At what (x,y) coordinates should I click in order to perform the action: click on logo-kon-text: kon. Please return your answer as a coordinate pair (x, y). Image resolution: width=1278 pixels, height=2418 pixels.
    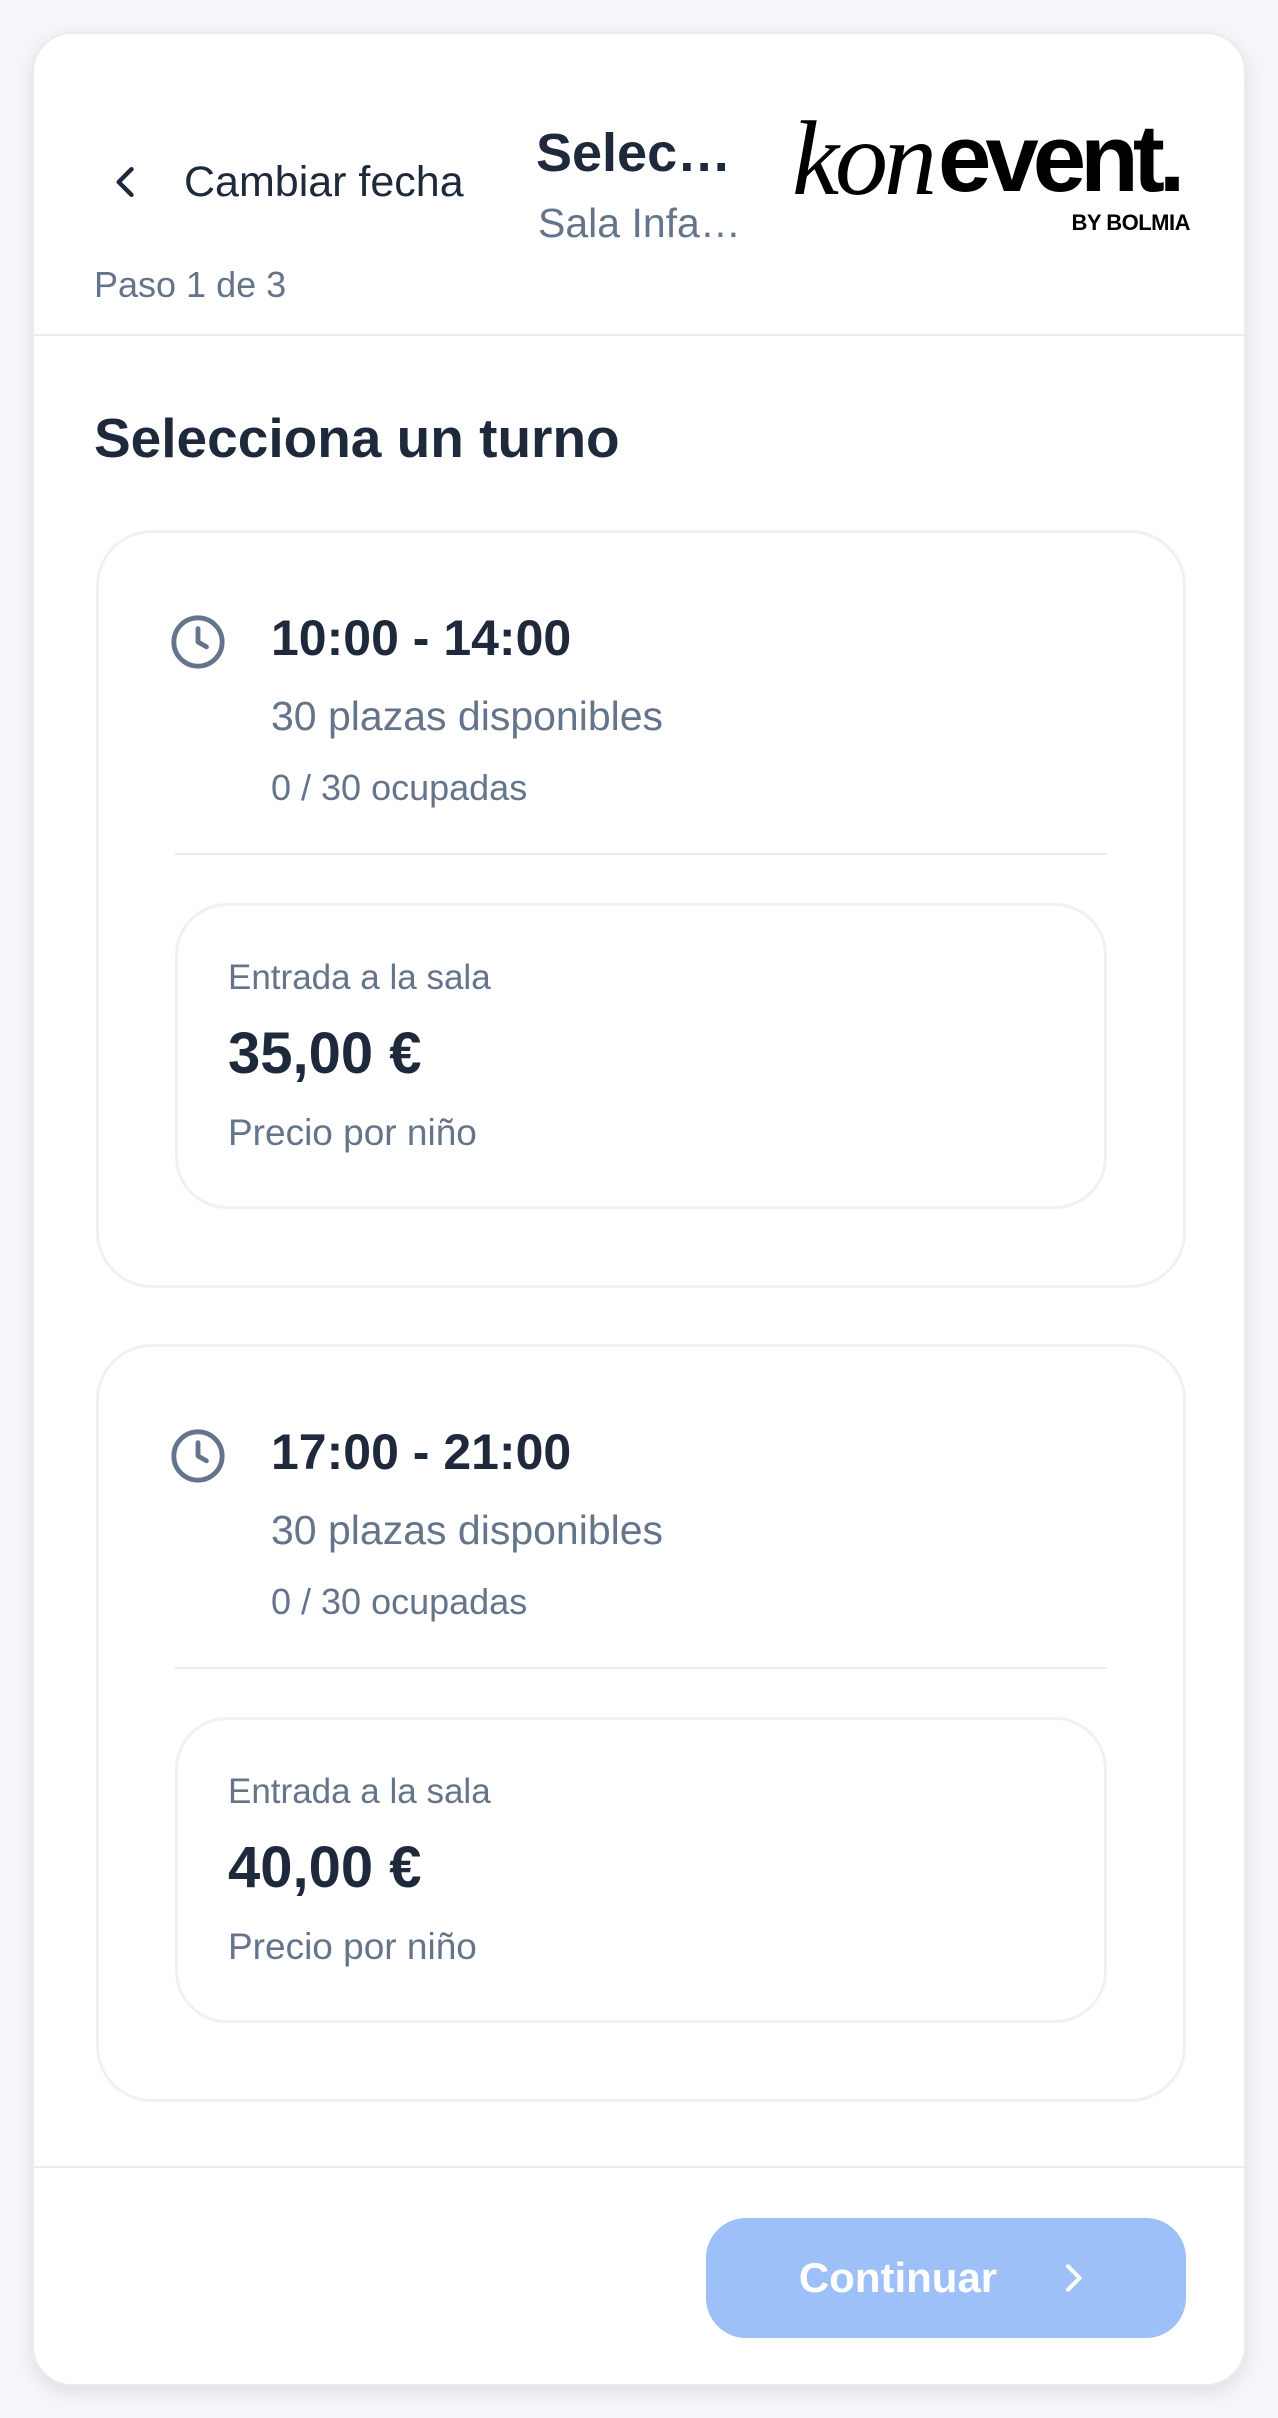
    Looking at the image, I should click on (864, 158).